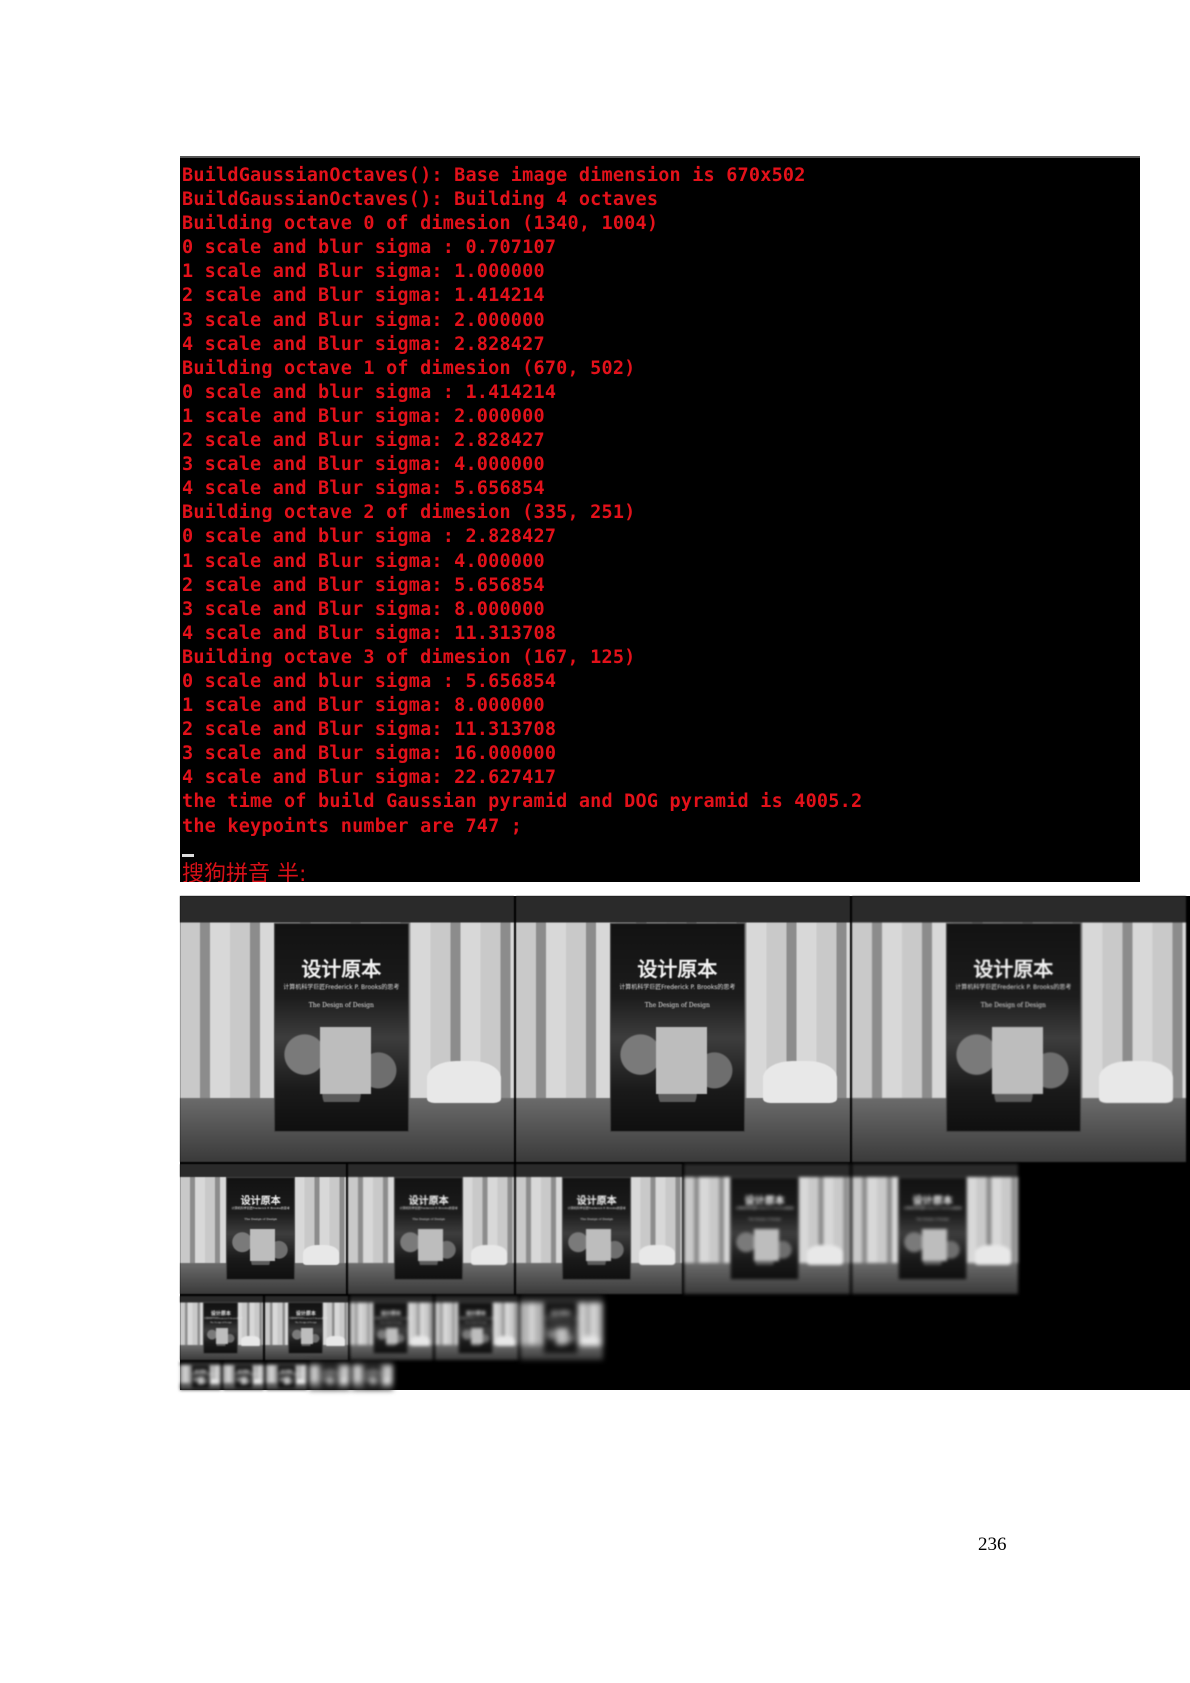 The height and width of the screenshot is (1683, 1190). I want to click on console-line: 1 scale and Blur sigma: 8.000000, so click(363, 706).